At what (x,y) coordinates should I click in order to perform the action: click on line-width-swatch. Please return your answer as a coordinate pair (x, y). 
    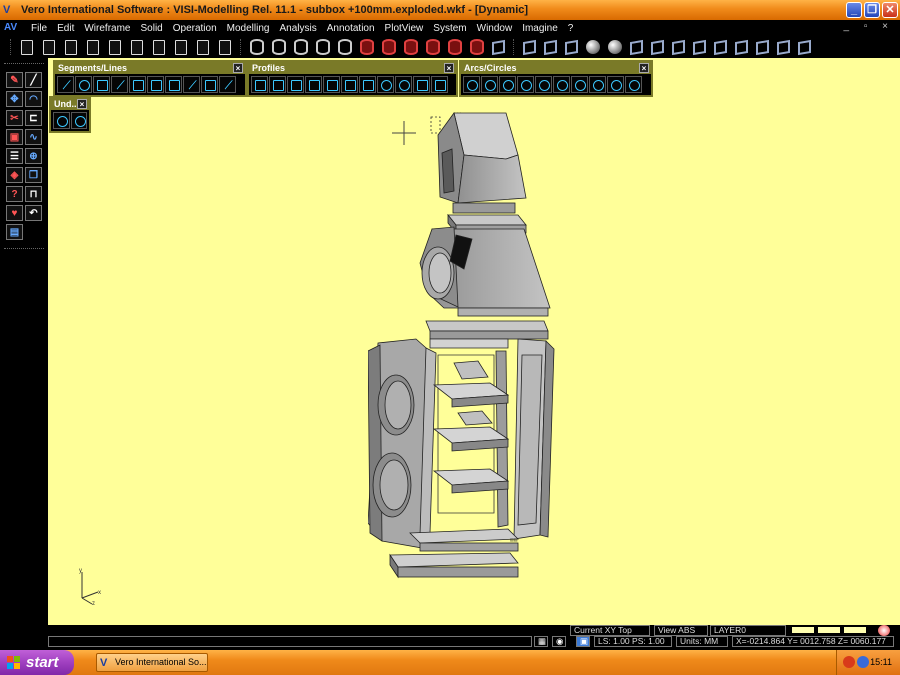
    Looking at the image, I should click on (855, 630).